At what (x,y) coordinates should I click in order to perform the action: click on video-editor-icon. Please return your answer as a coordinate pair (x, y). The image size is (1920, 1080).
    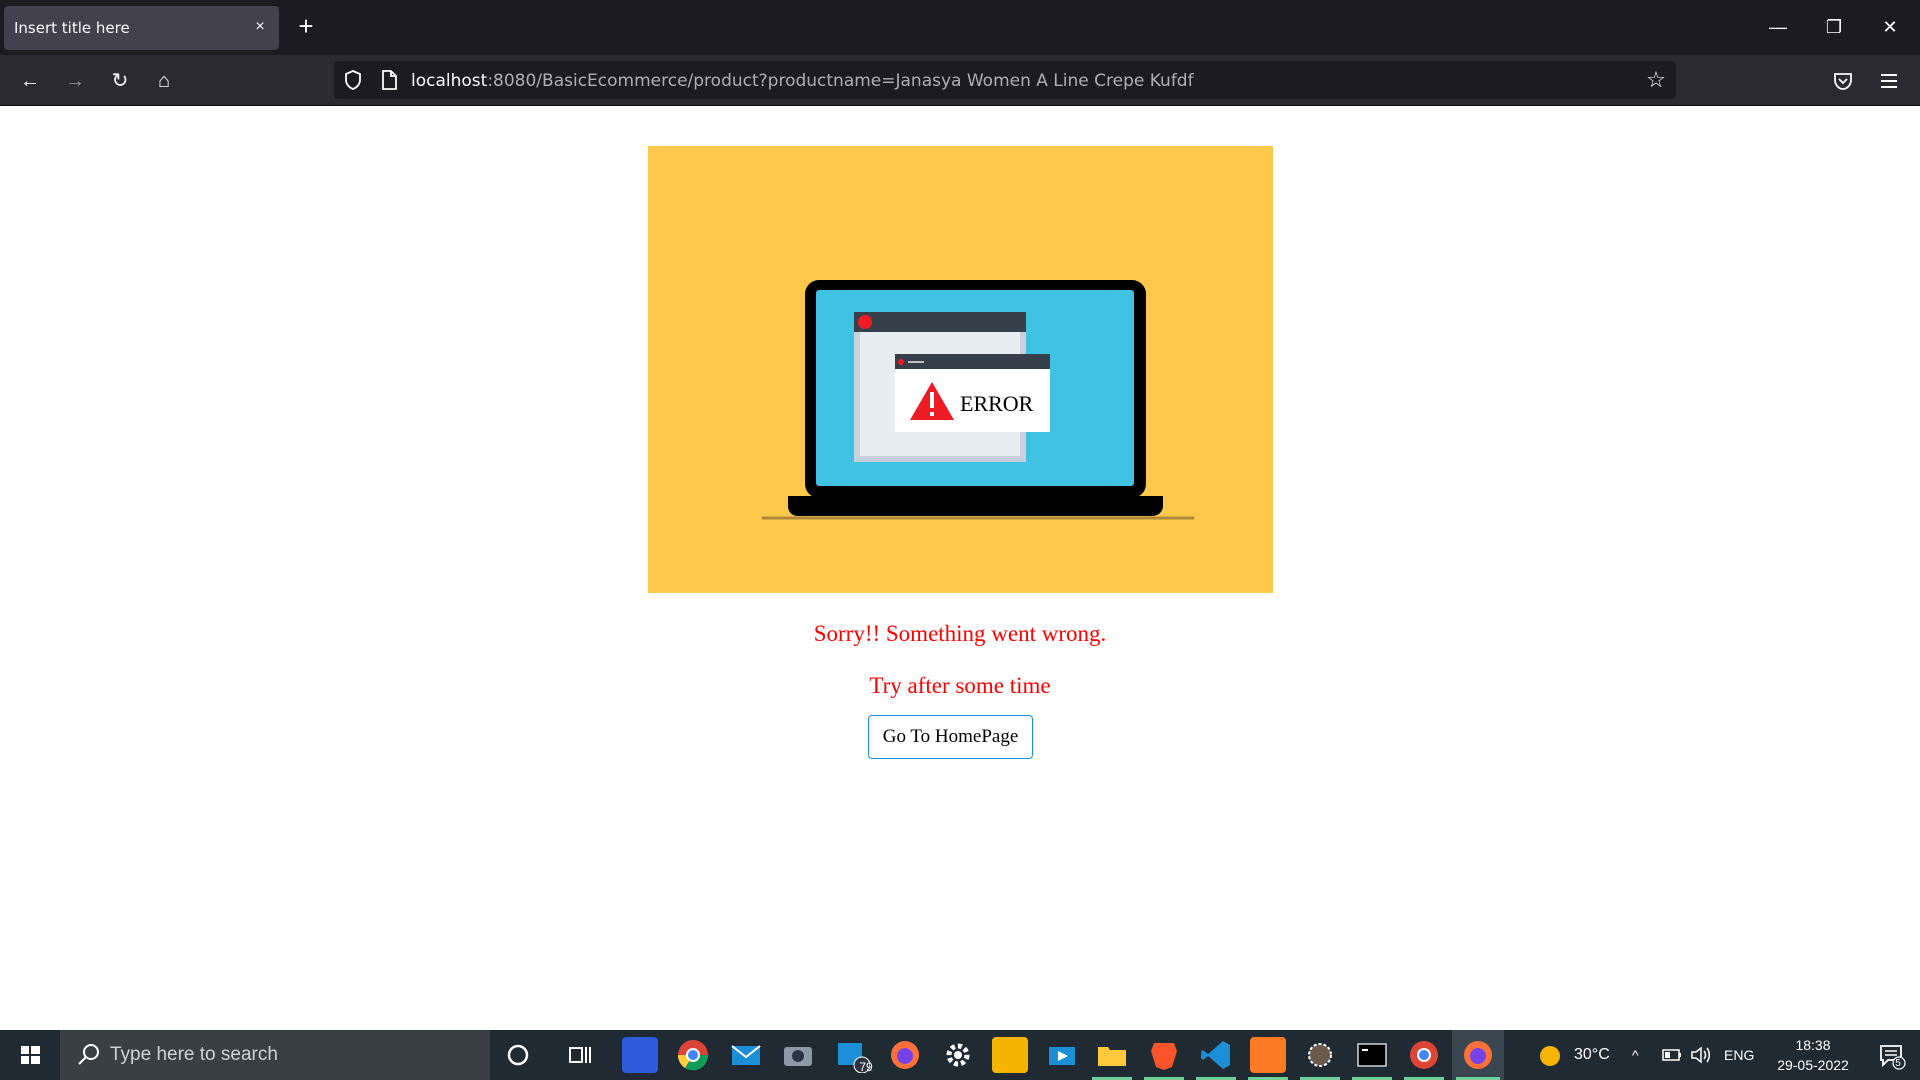
    Looking at the image, I should click on (1062, 1055).